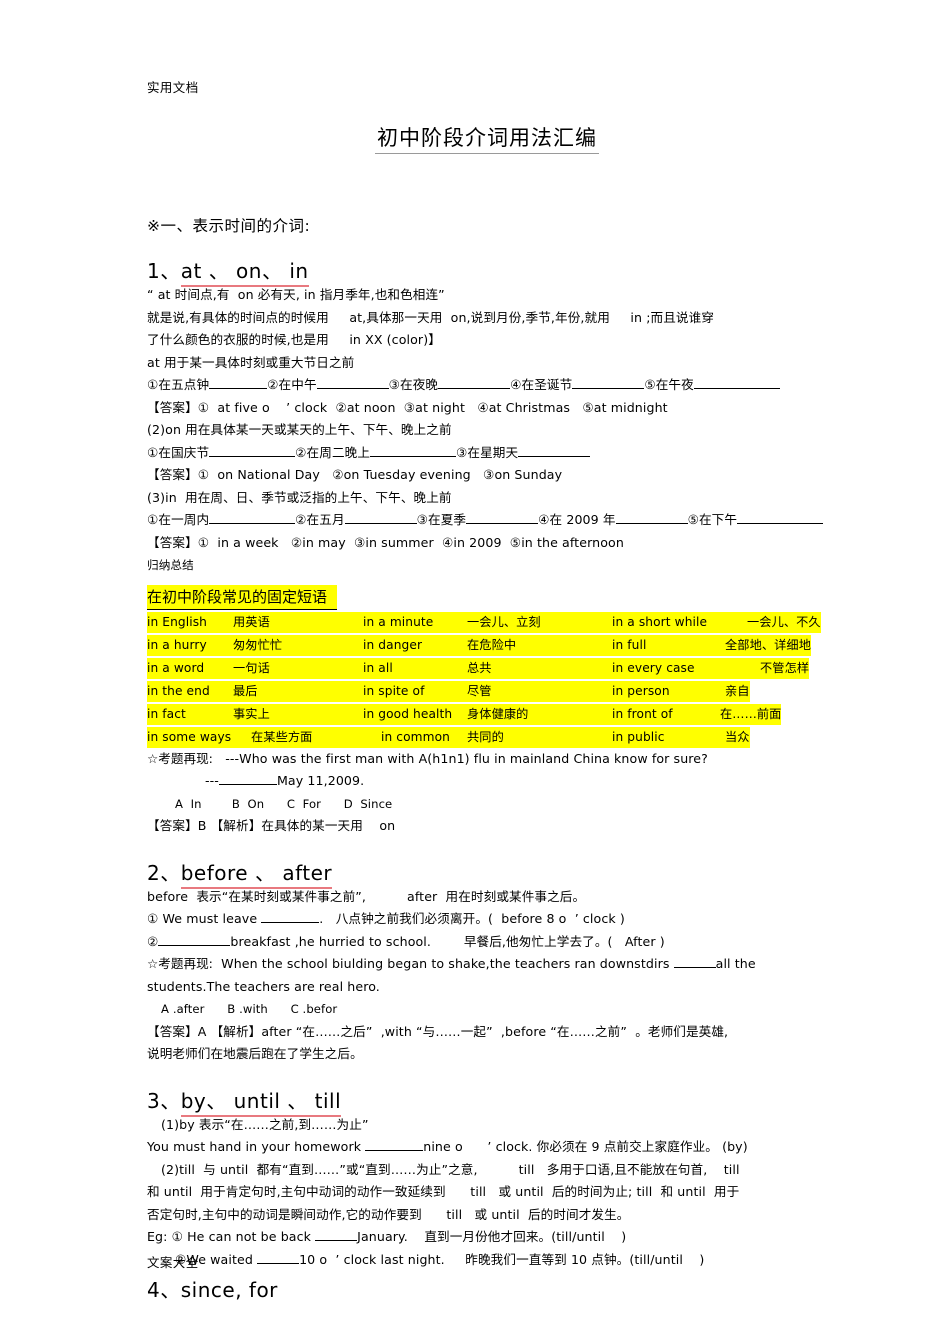 The height and width of the screenshot is (1338, 945). I want to click on phrase-cn: 在某些方面, so click(282, 736).